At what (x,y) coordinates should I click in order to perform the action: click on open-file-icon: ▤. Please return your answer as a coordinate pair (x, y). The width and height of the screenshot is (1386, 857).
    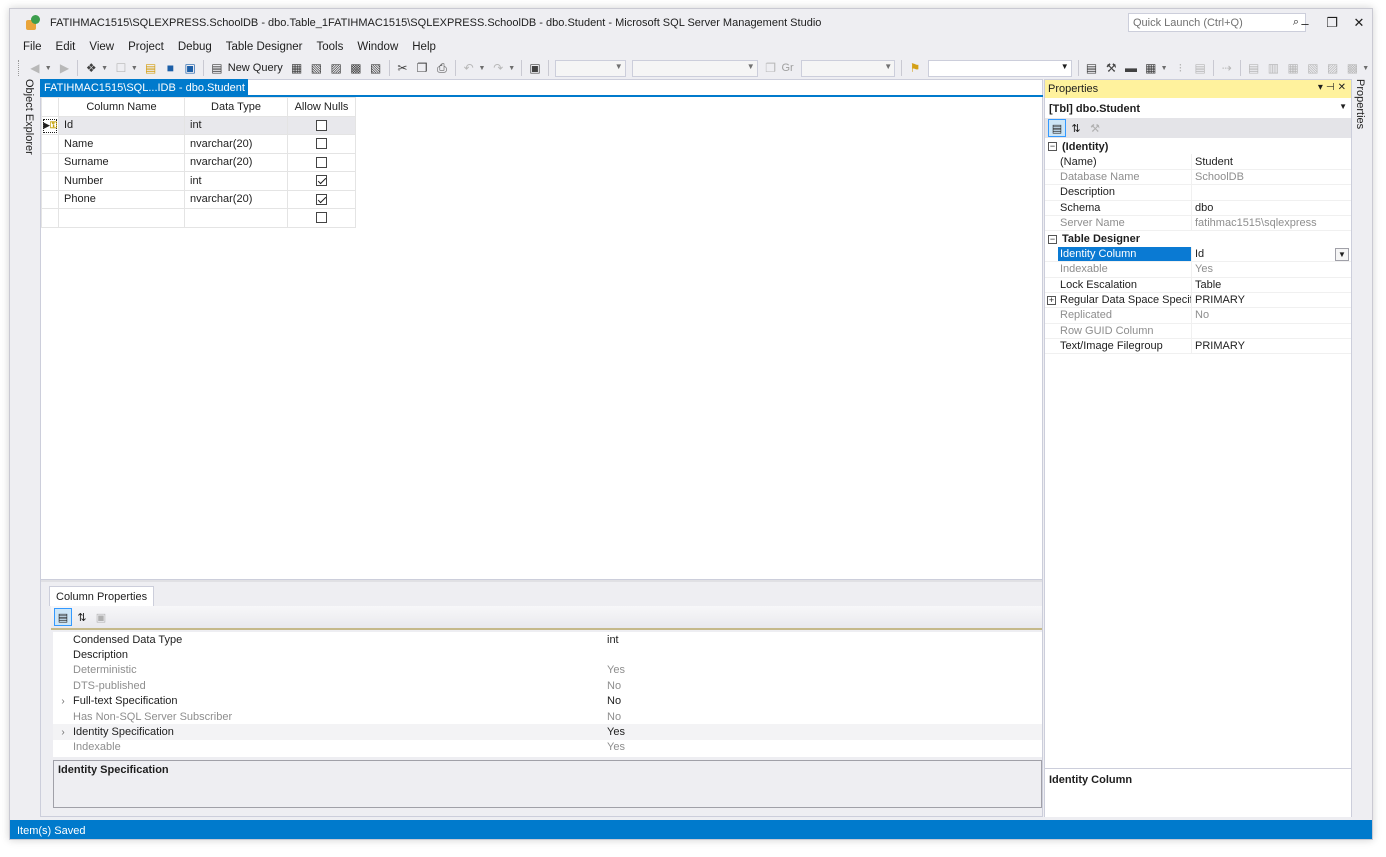
    Looking at the image, I should click on (151, 68).